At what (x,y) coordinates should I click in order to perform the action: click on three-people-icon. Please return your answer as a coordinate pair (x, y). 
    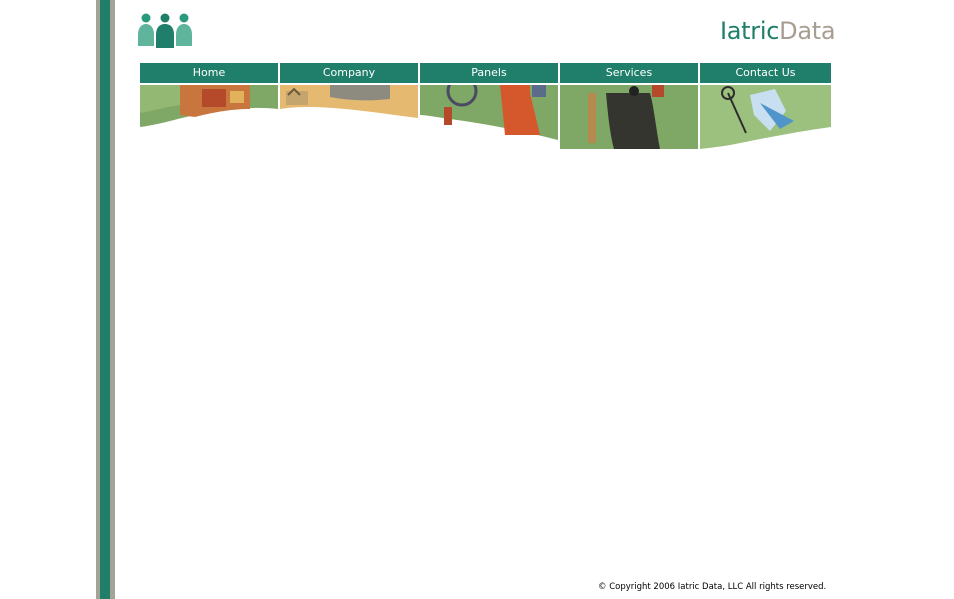
    Looking at the image, I should click on (165, 30).